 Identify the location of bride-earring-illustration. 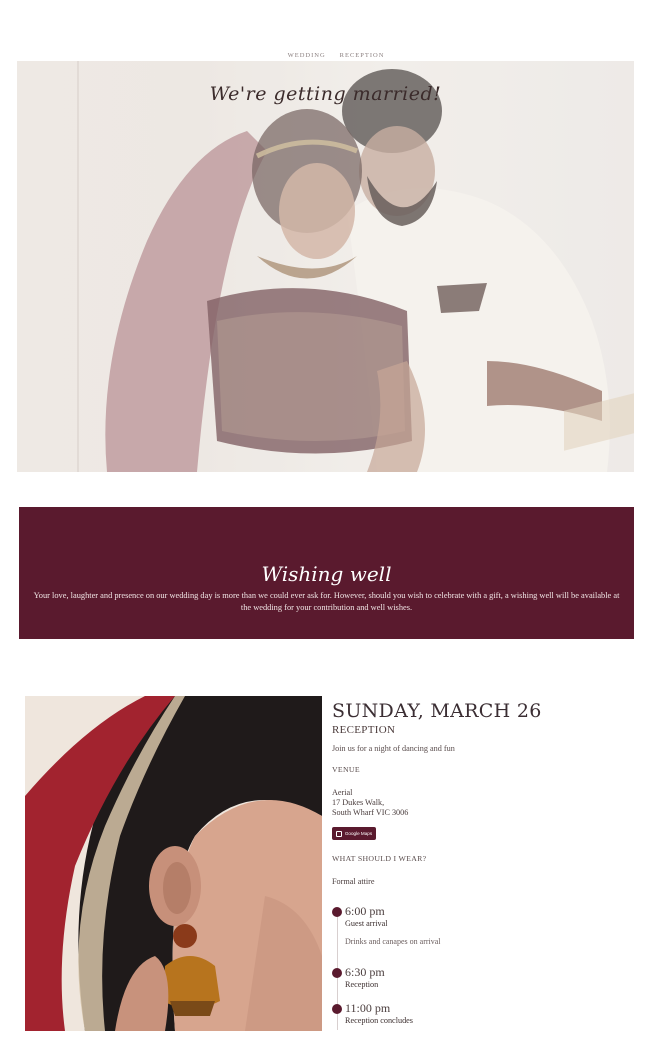
(173, 863).